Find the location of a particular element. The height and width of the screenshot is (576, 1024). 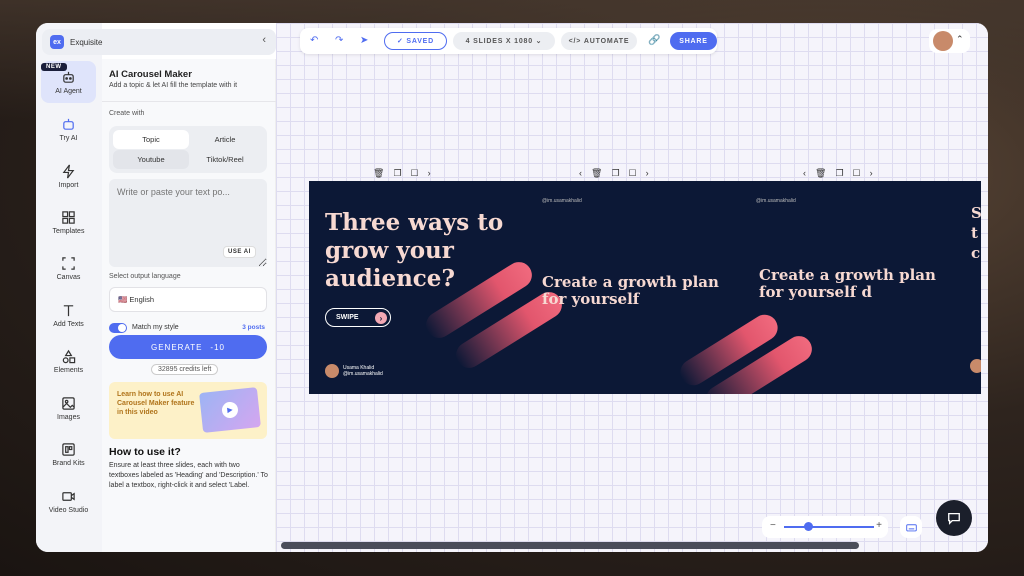

zoom-control: − + is located at coordinates (825, 527).